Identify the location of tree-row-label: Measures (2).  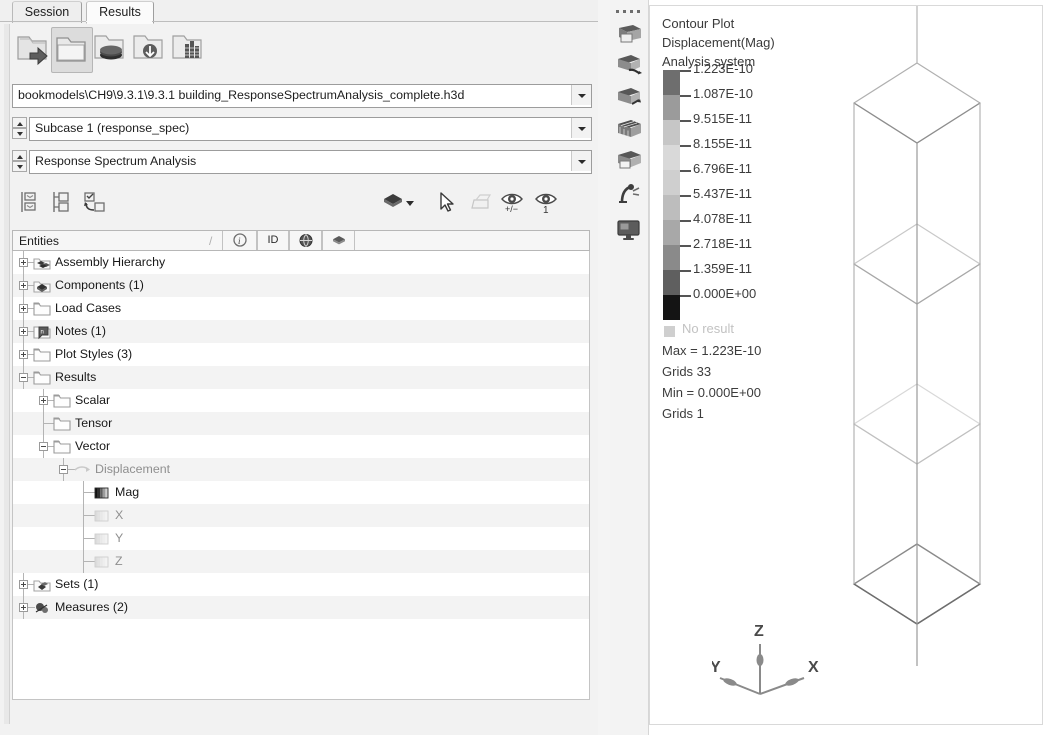
(91, 607).